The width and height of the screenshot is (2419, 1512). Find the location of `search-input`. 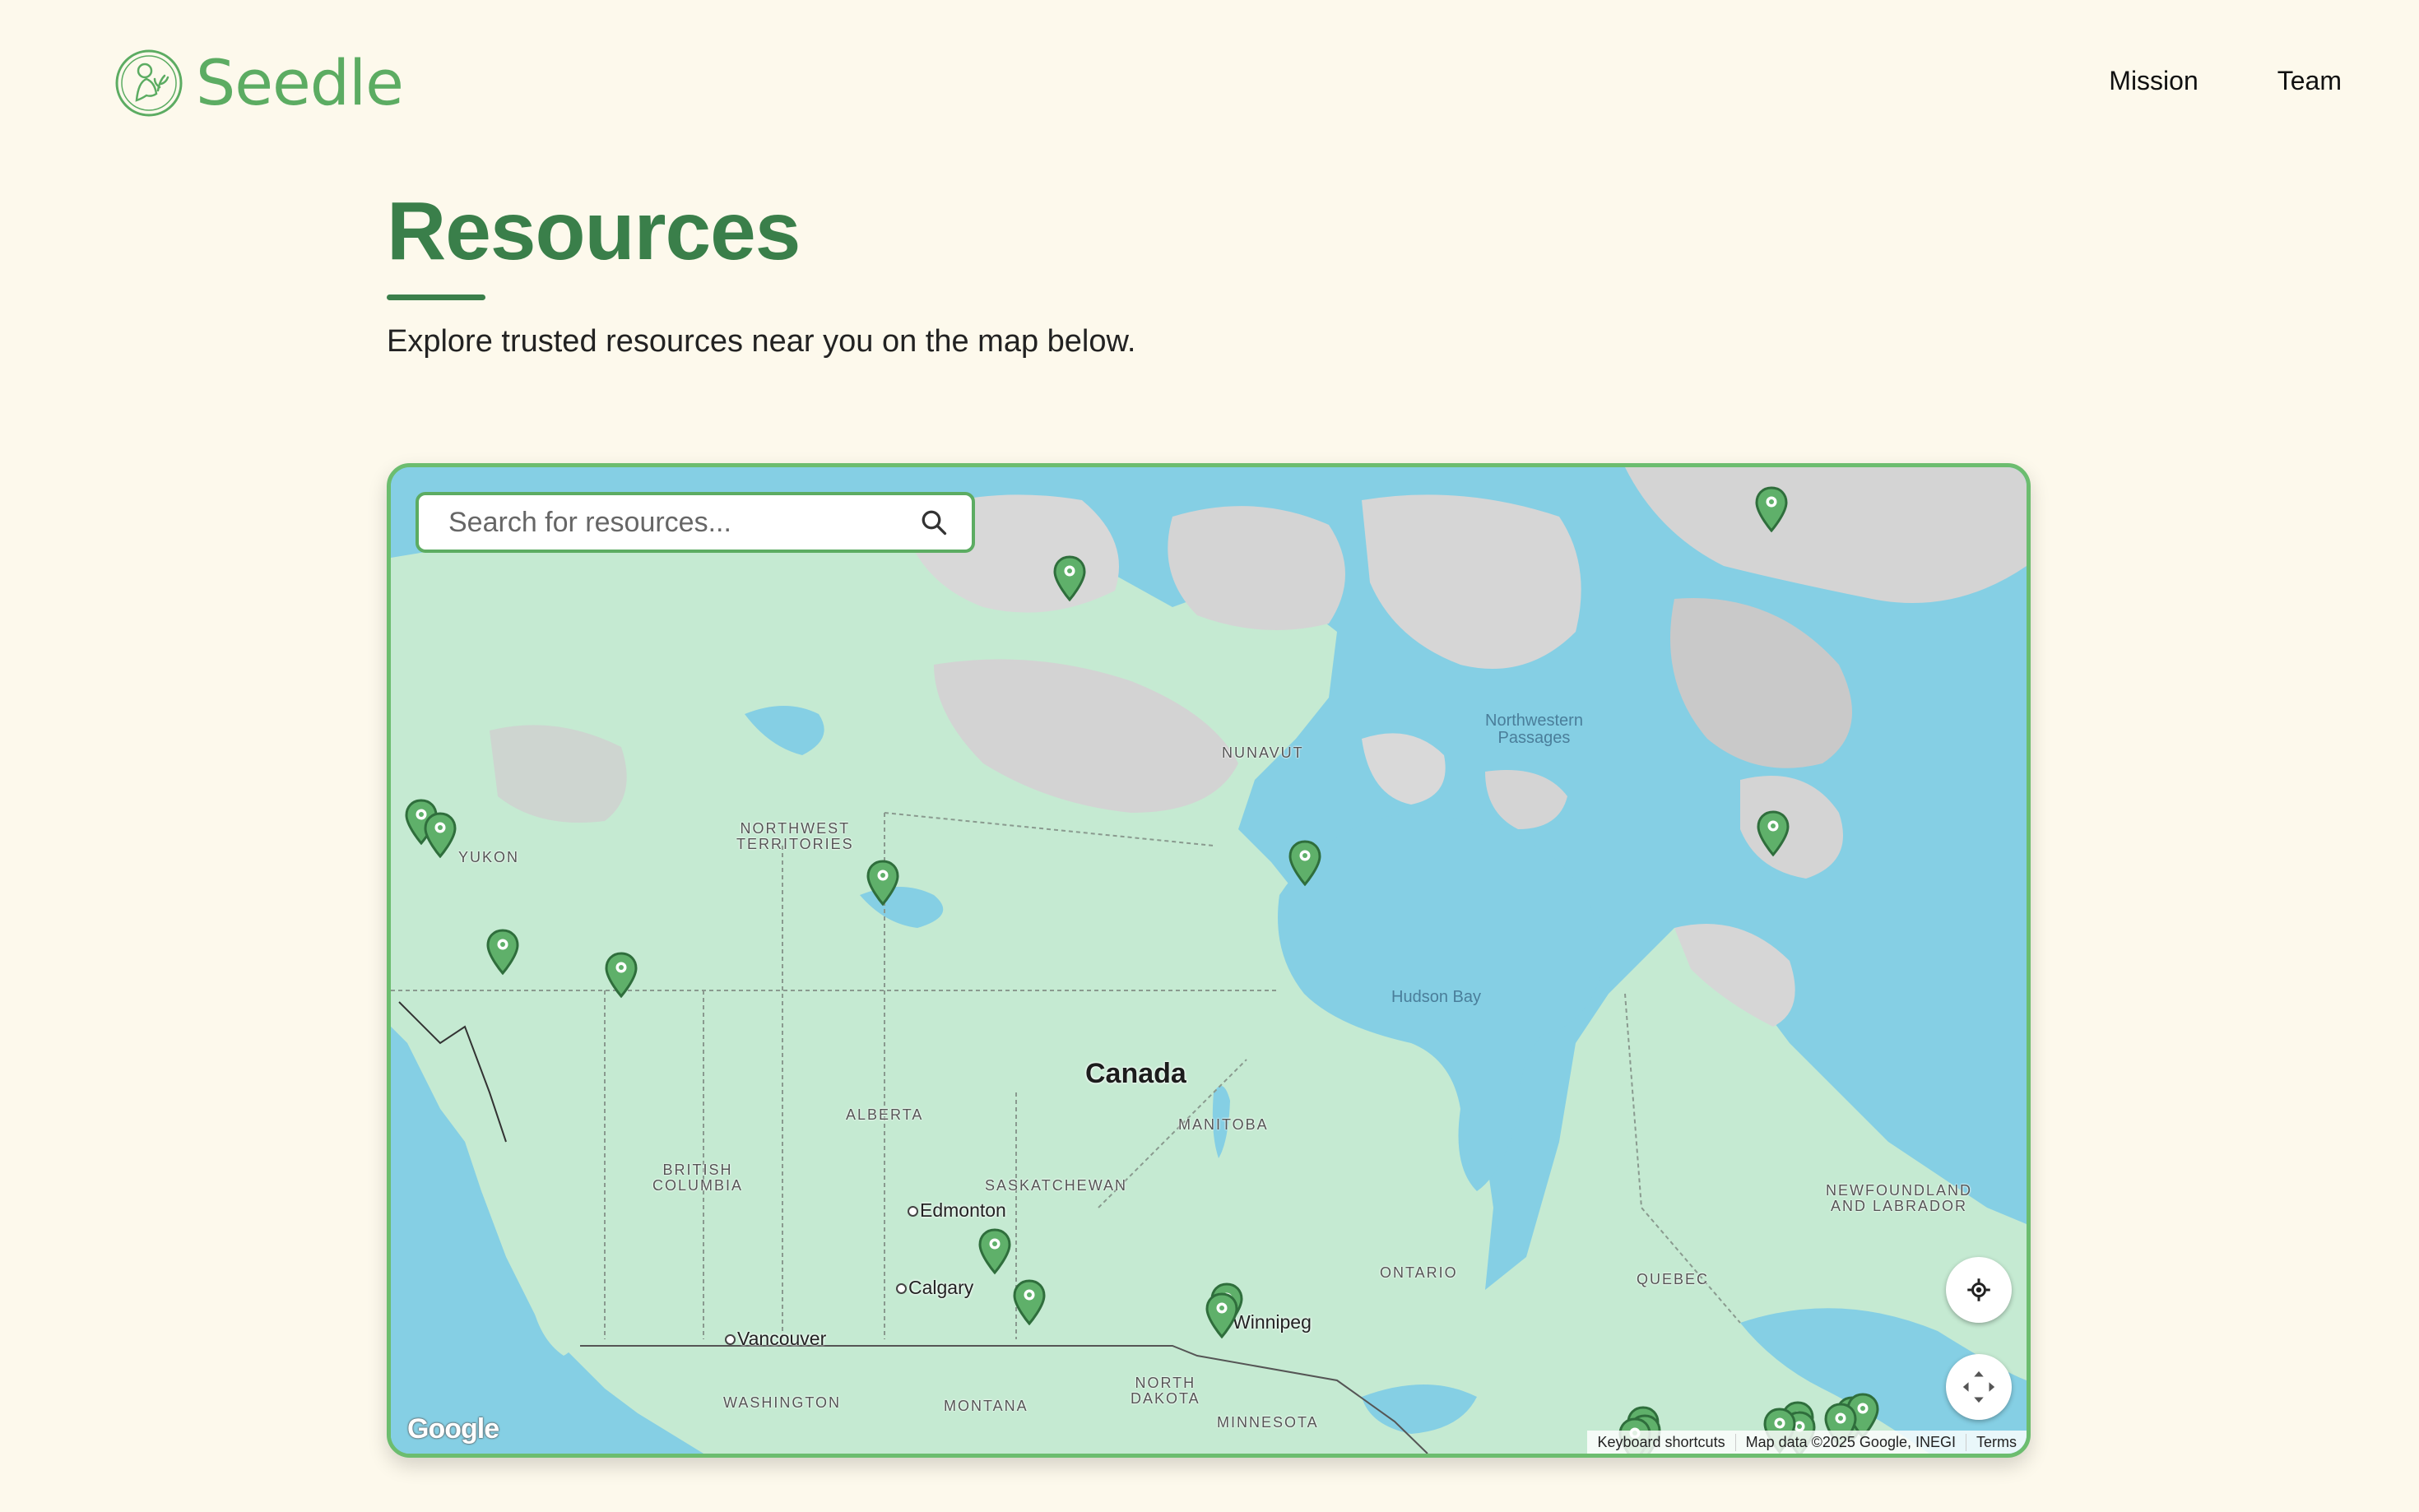

search-input is located at coordinates (683, 522).